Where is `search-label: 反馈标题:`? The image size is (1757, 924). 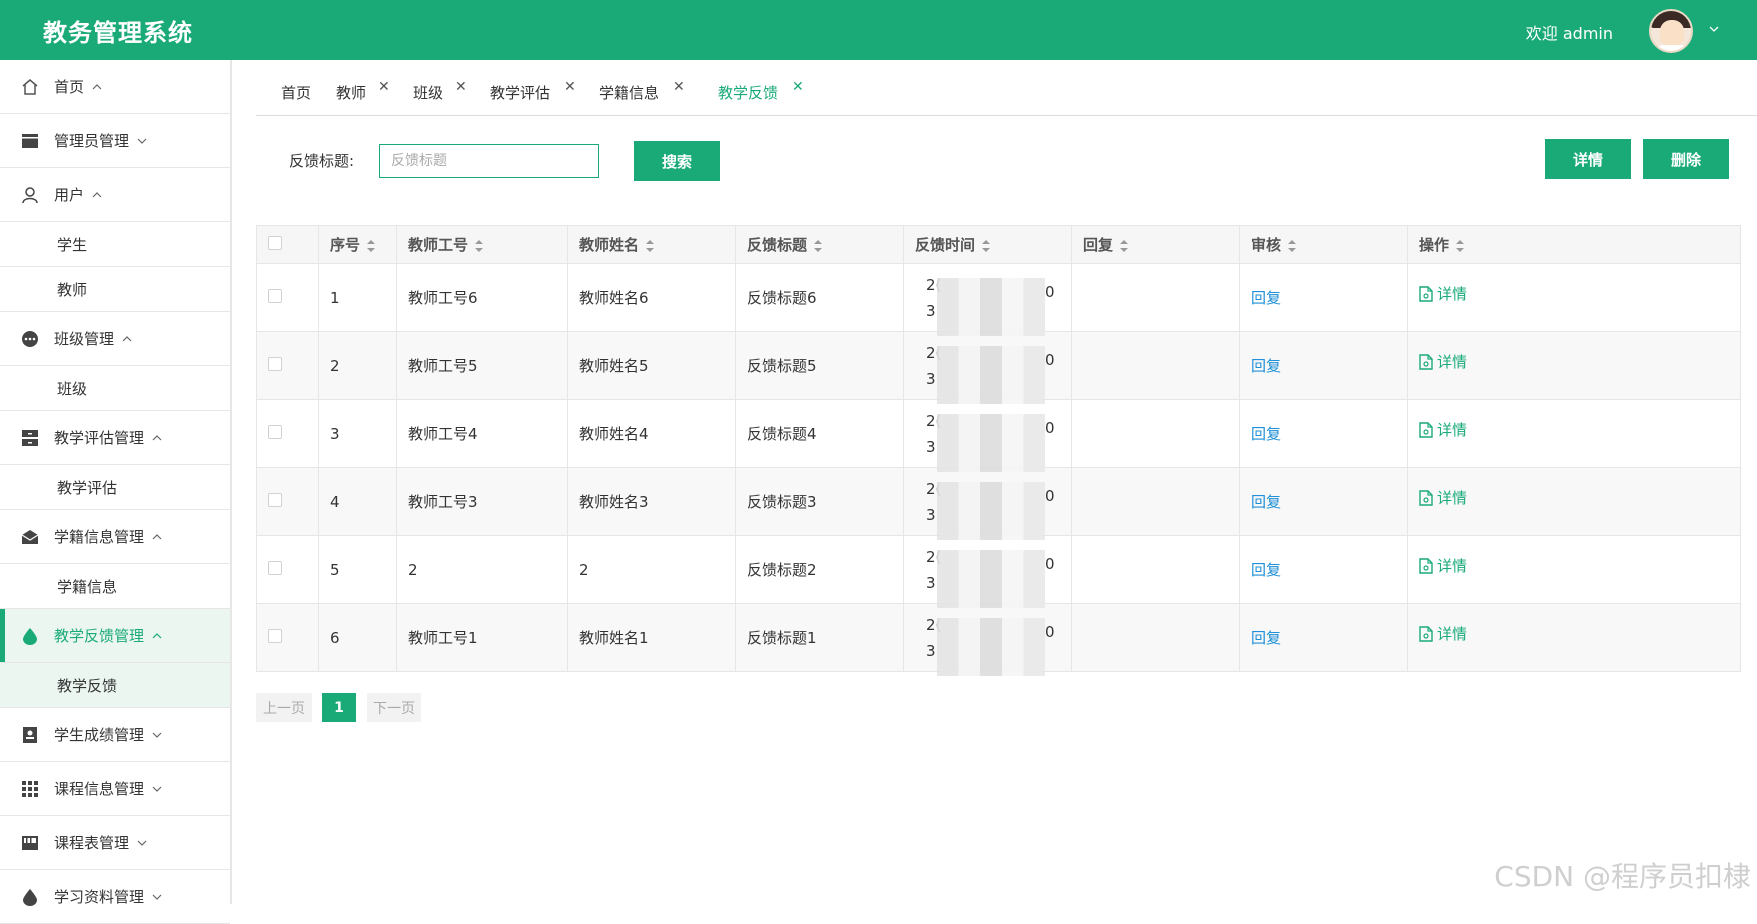 search-label: 反馈标题: is located at coordinates (322, 161).